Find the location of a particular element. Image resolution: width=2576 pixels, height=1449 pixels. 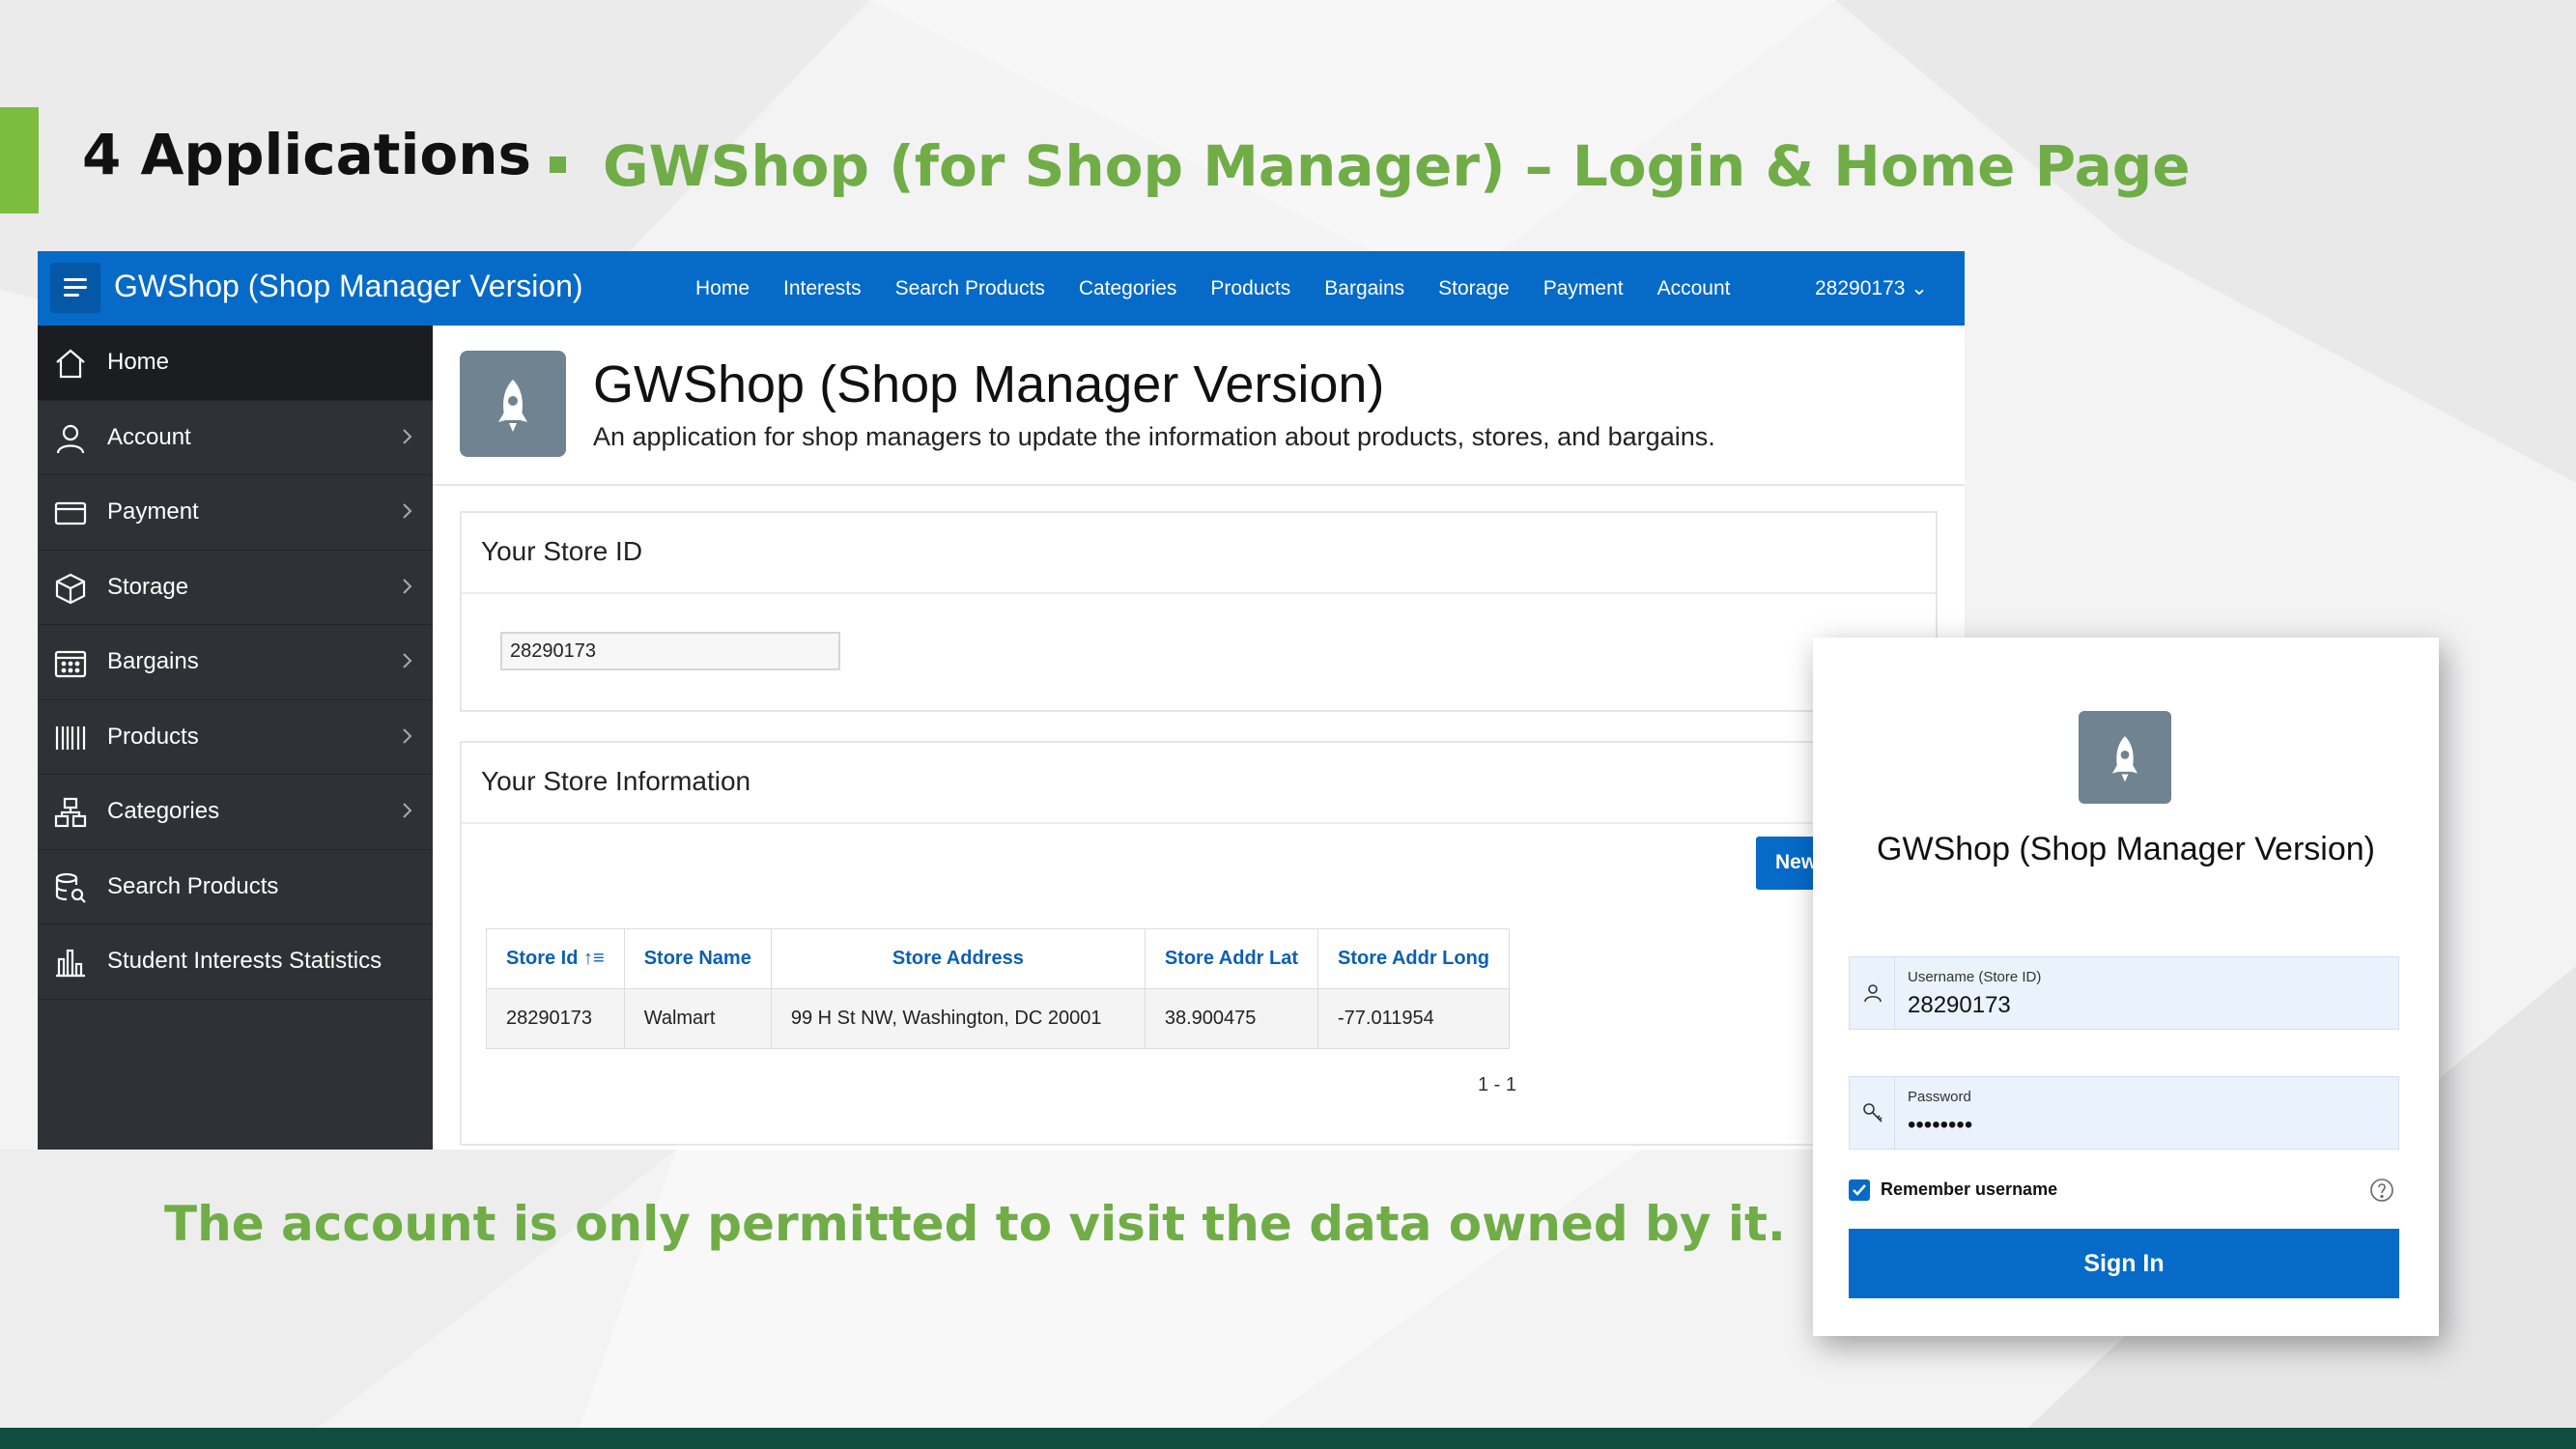

nav-products: Products is located at coordinates (1250, 288).